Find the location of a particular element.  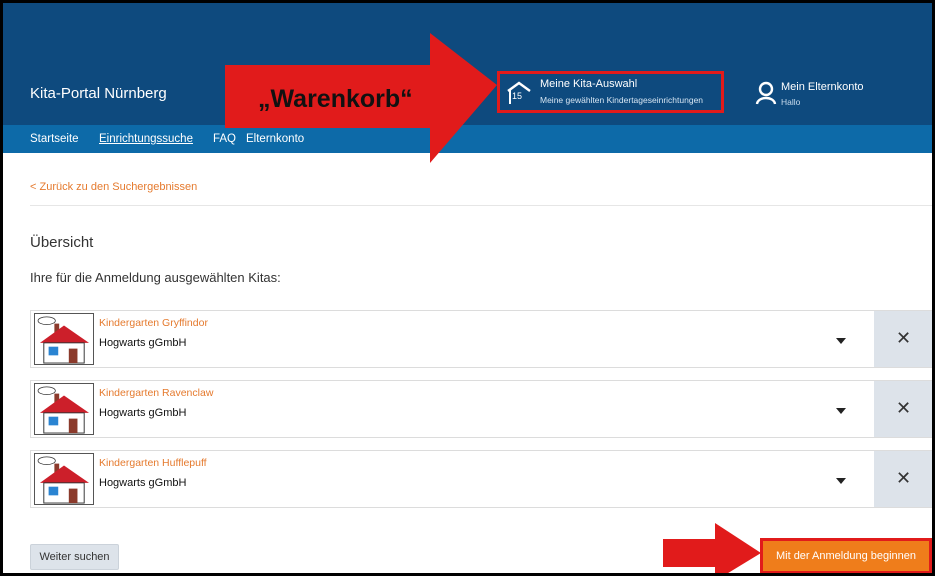

kita-card: Kindergarten Ravenclaw Hogwarts gGmbH ✕ is located at coordinates (481, 409).